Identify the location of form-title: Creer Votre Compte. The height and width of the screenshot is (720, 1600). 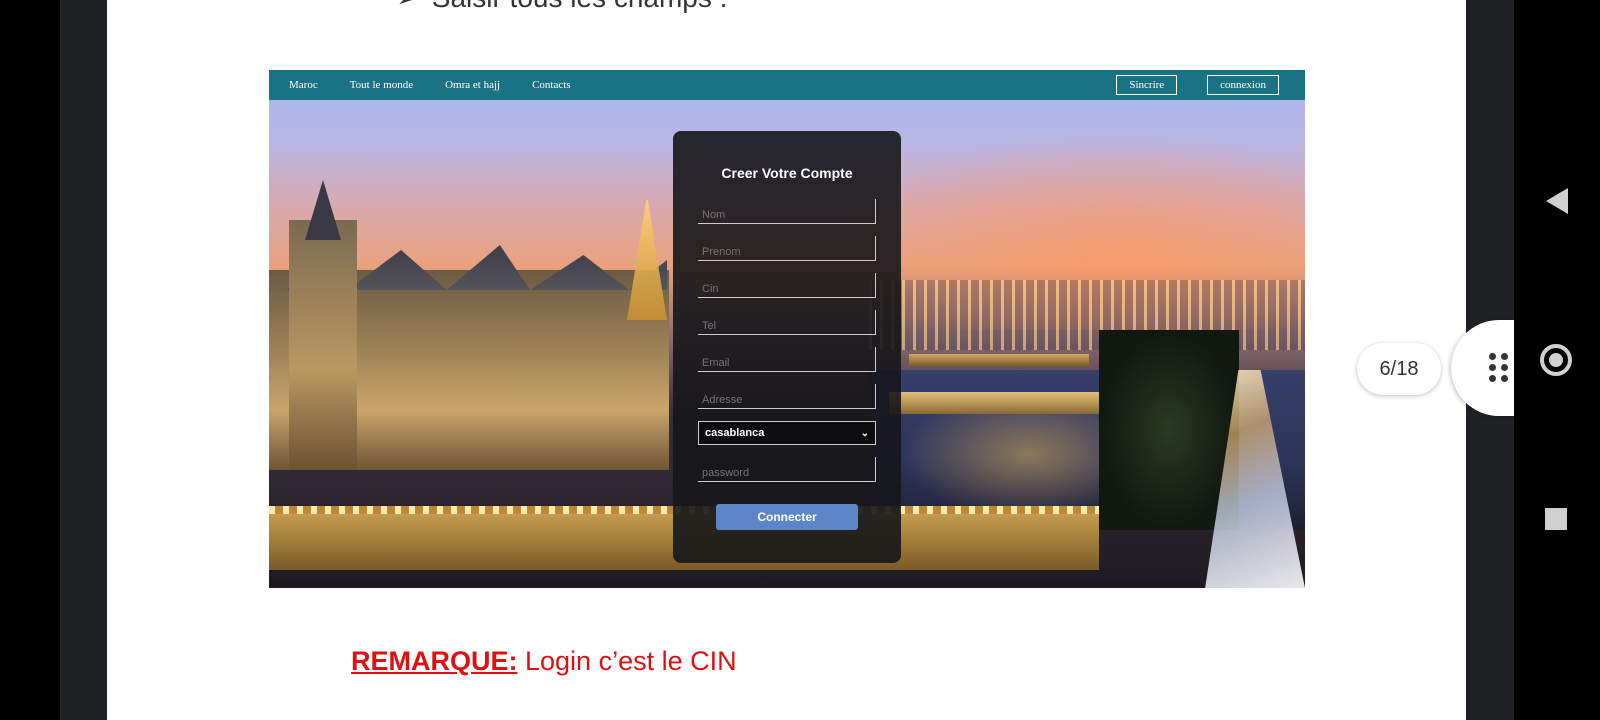
(787, 173).